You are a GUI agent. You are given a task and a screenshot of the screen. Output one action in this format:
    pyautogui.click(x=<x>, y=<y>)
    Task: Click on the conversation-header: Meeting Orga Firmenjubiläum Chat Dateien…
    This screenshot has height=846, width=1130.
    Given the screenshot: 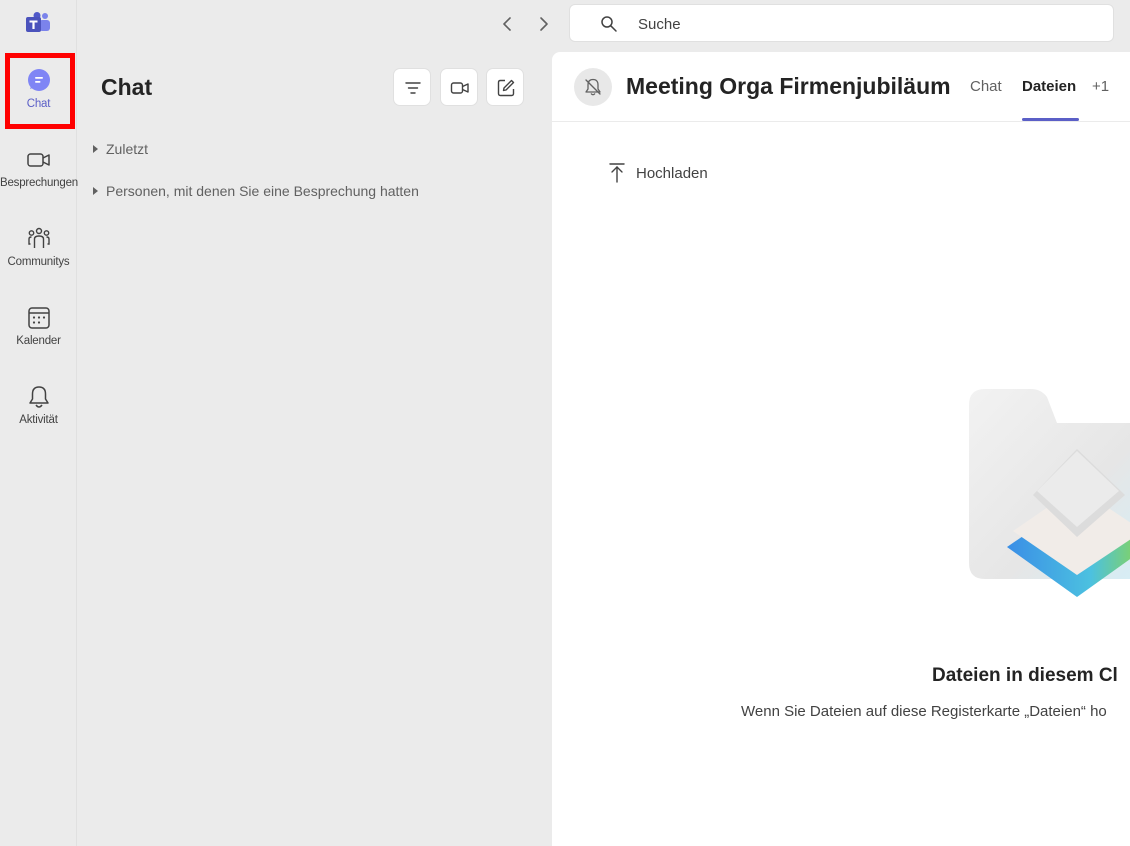 What is the action you would take?
    pyautogui.click(x=841, y=87)
    